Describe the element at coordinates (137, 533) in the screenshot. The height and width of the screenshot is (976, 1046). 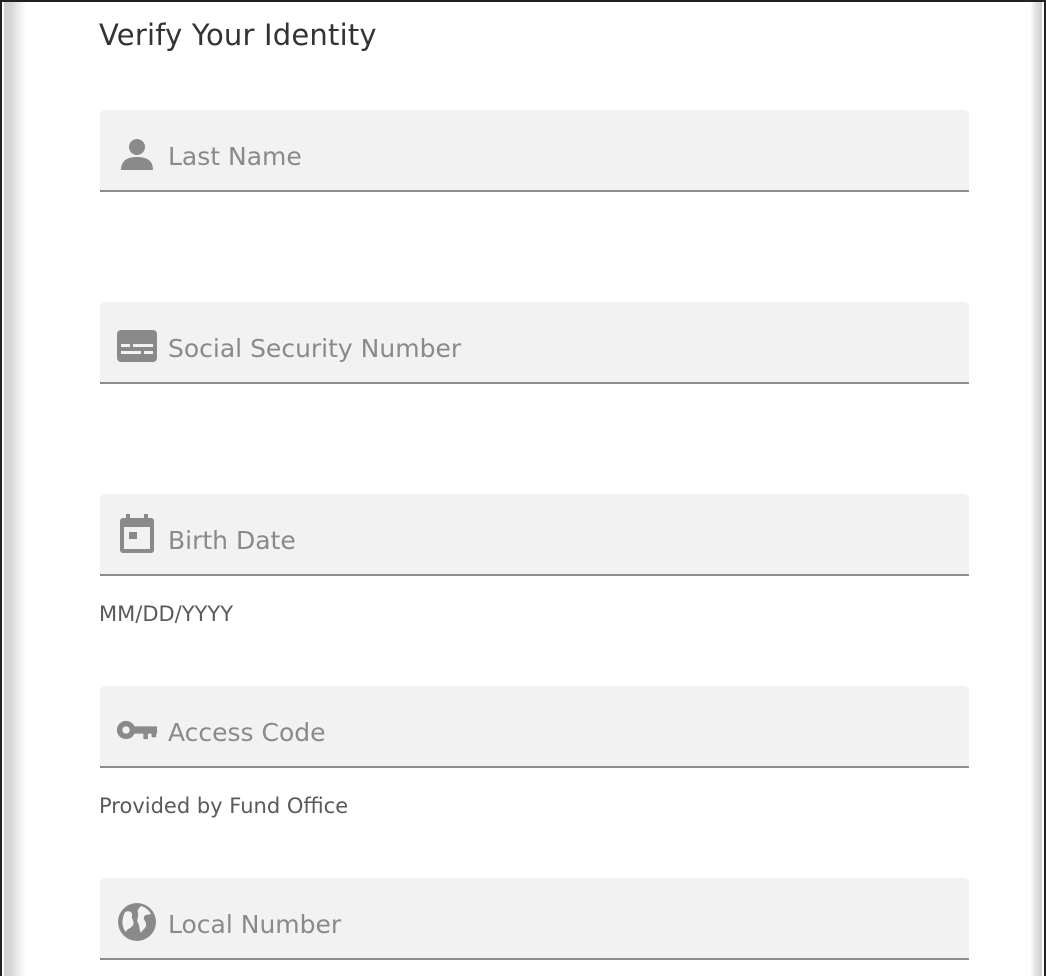
I see `calendar-icon` at that location.